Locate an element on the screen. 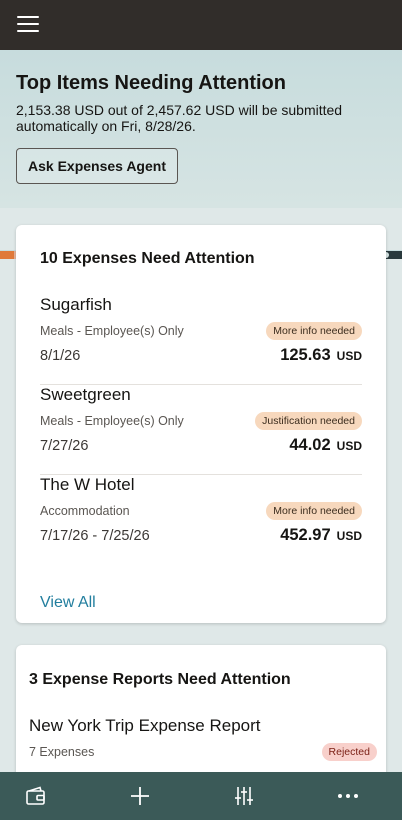 This screenshot has width=402, height=820. hamburger-menu-icon is located at coordinates (28, 24).